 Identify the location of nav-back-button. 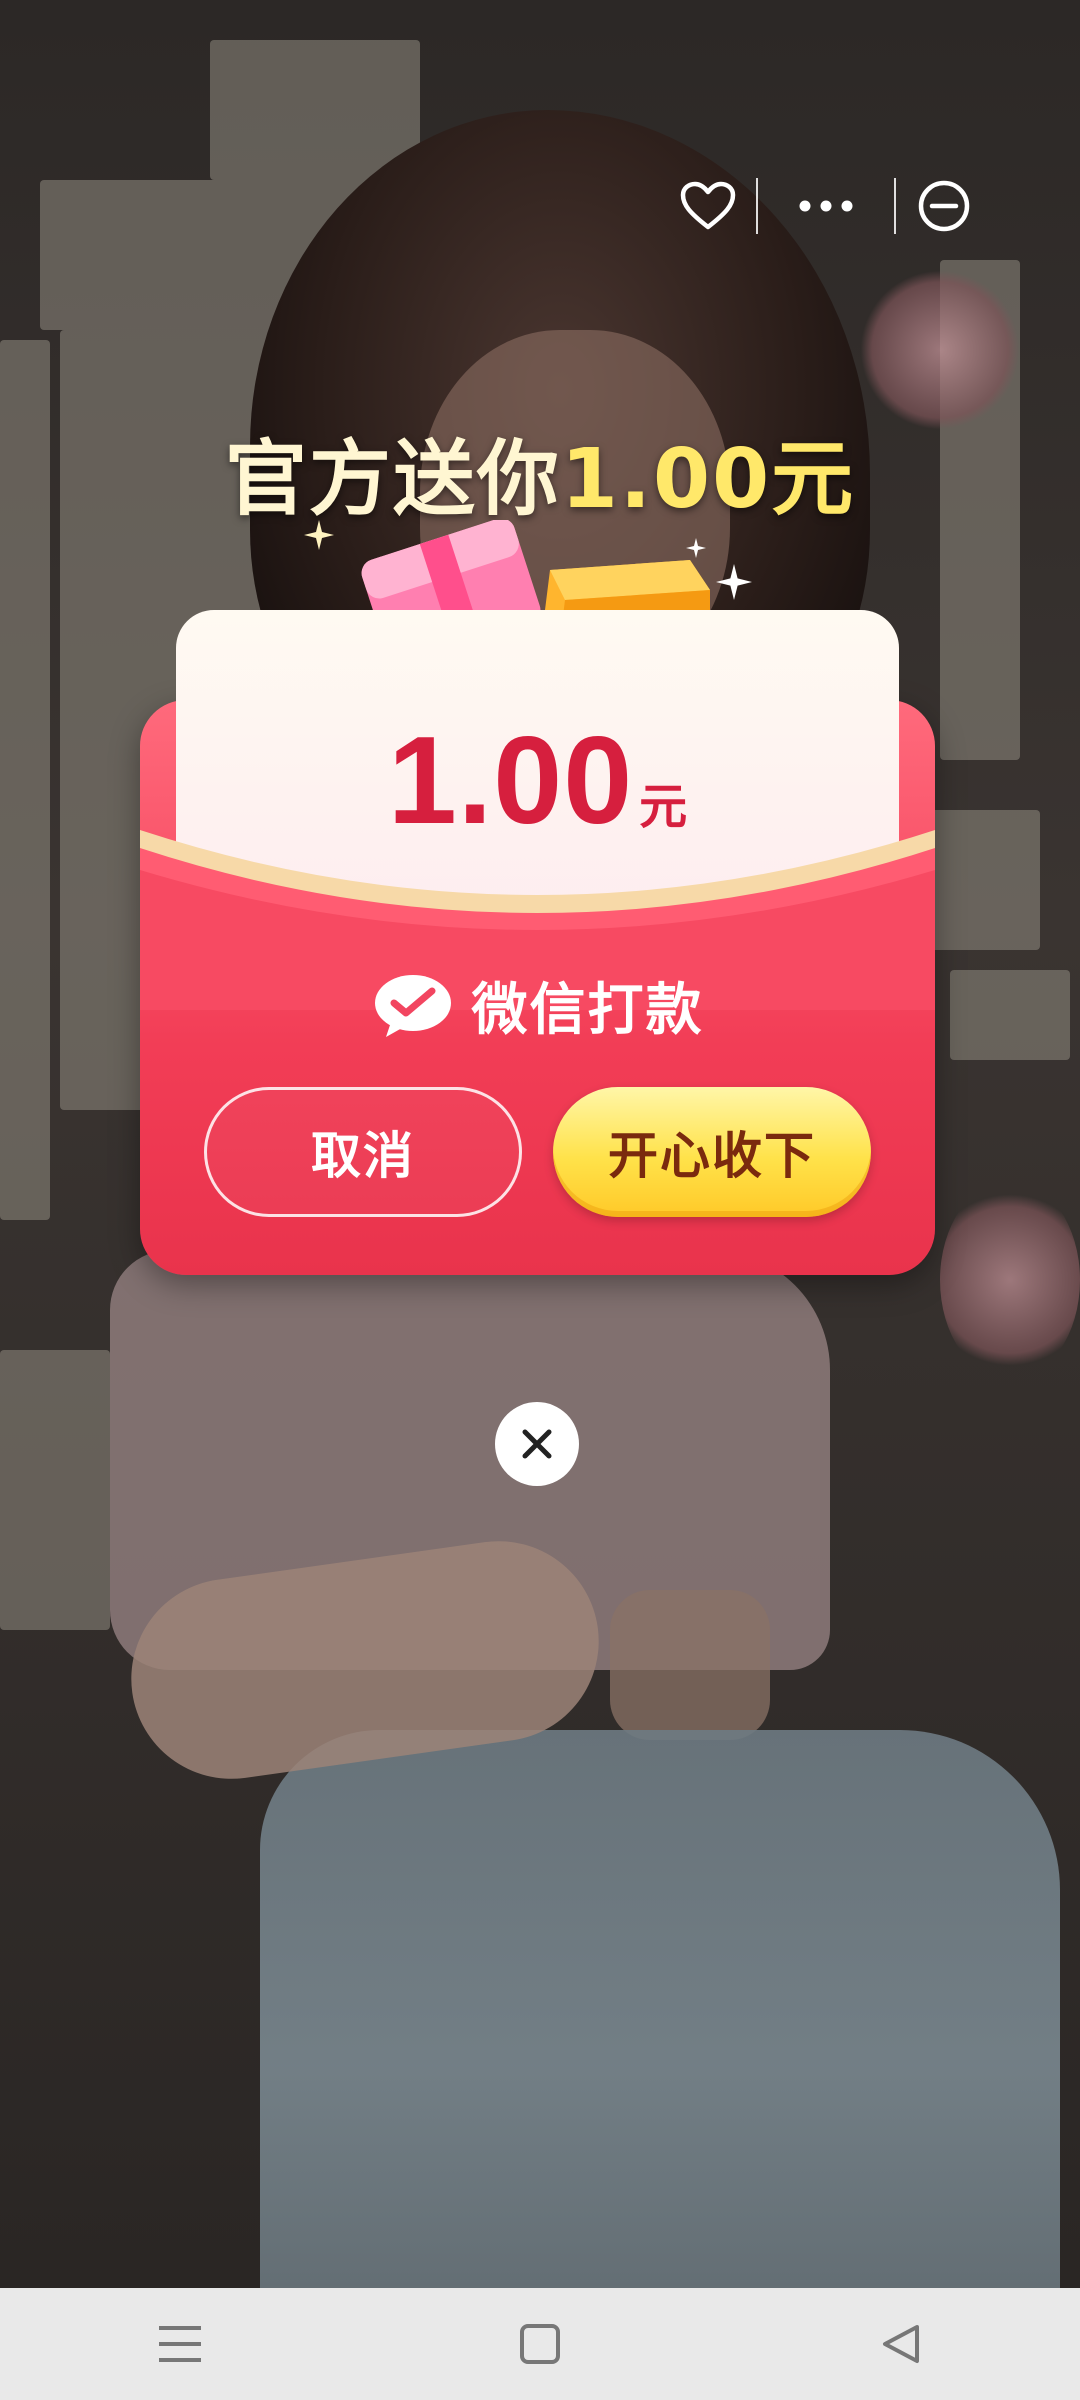
(900, 2344).